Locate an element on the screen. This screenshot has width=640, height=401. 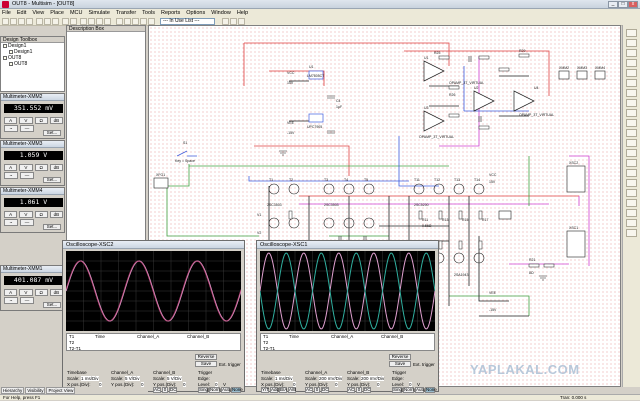
analog-icon is located at coordinates (151, 21).